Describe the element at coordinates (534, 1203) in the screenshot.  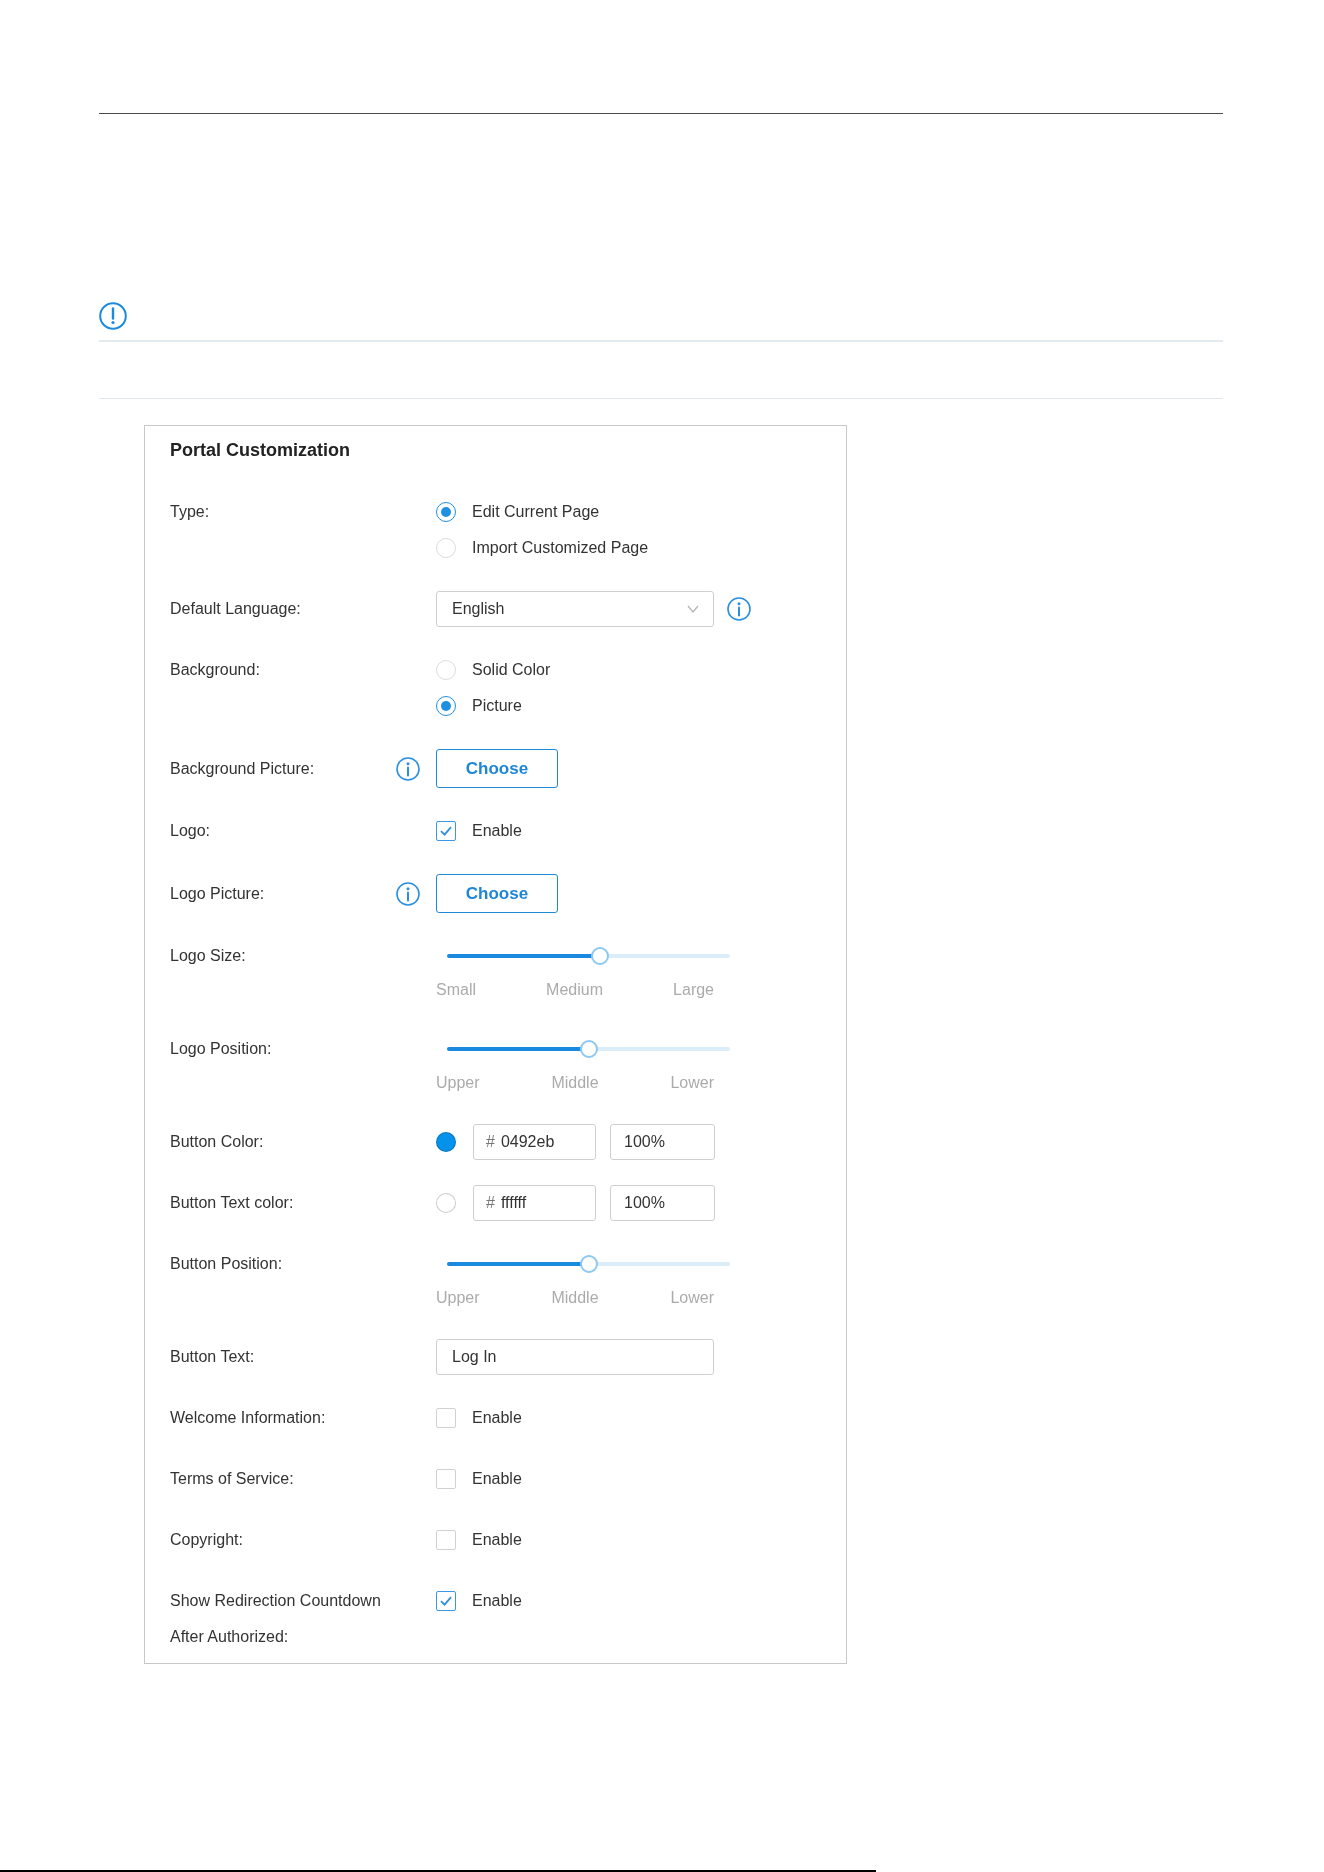
I see `hex-color-field: # ffffff` at that location.